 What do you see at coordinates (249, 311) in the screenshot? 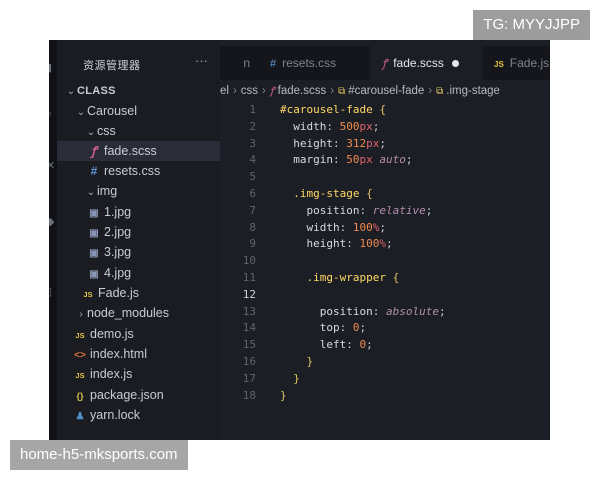
I see `line-number: 13` at bounding box center [249, 311].